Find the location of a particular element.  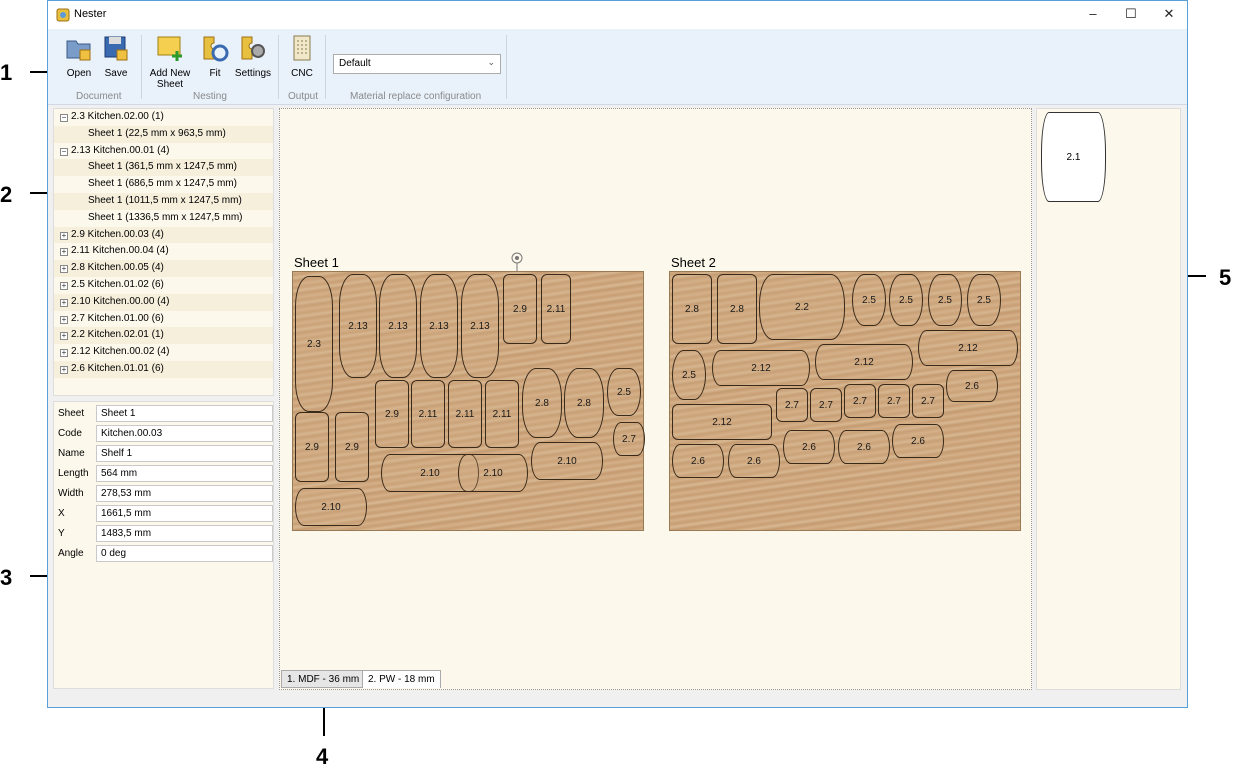

tree-item-part: +2.2 Kitchen.02.01 (1) is located at coordinates (163, 336).